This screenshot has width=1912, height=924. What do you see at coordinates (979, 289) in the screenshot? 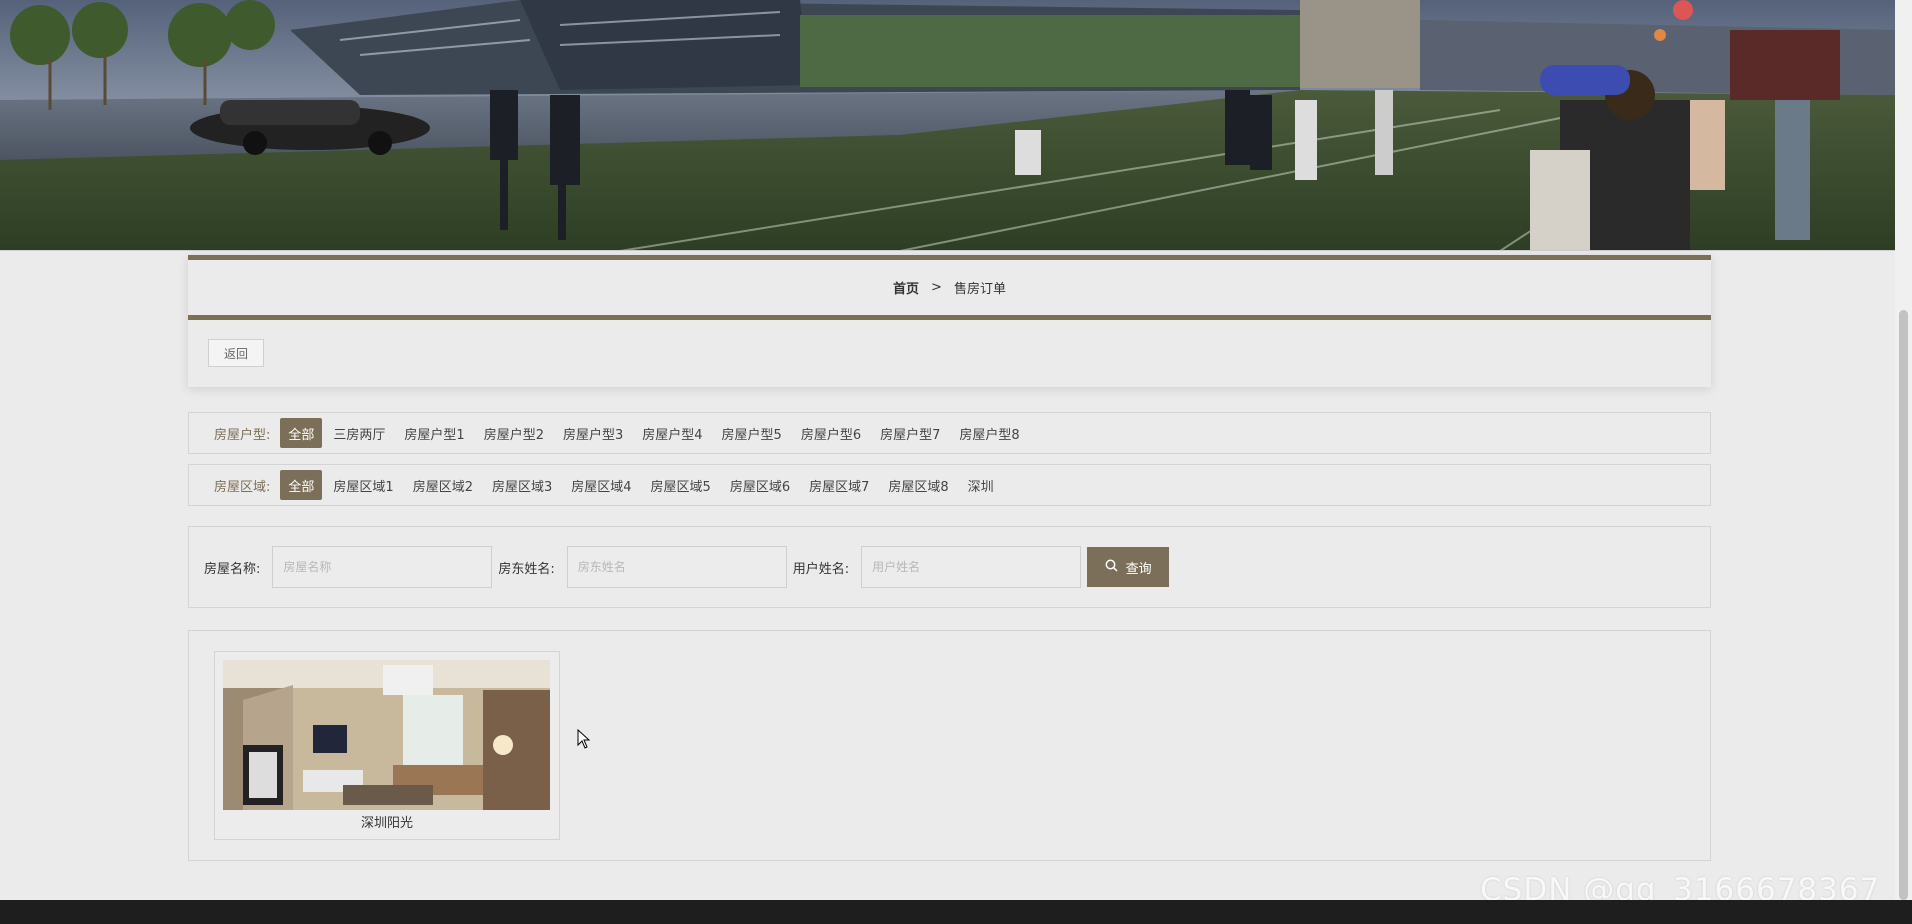
I see `breadcrumb-current: 售房订单` at bounding box center [979, 289].